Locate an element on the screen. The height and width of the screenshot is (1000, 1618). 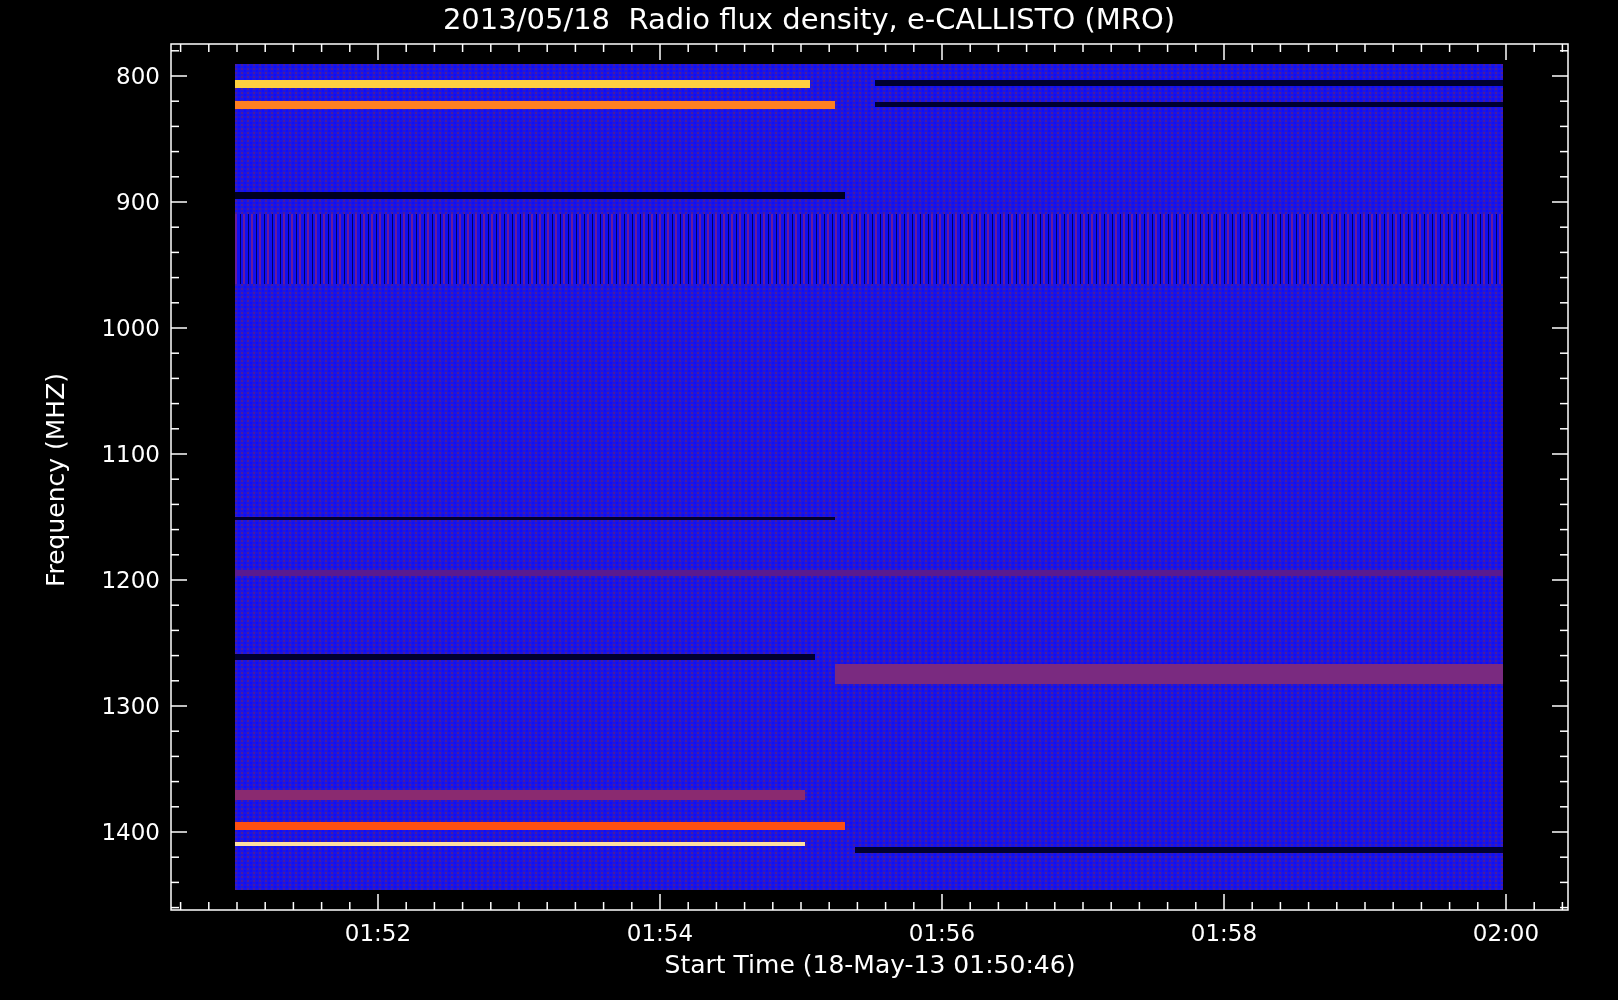
x-tick-label: 01:54 is located at coordinates (660, 933).